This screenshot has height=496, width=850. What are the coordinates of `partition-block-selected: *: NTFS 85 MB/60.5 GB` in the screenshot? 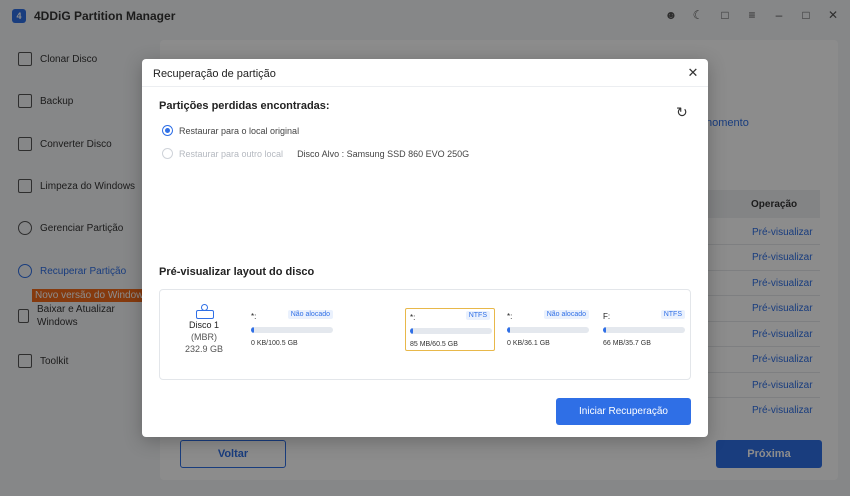 It's located at (450, 329).